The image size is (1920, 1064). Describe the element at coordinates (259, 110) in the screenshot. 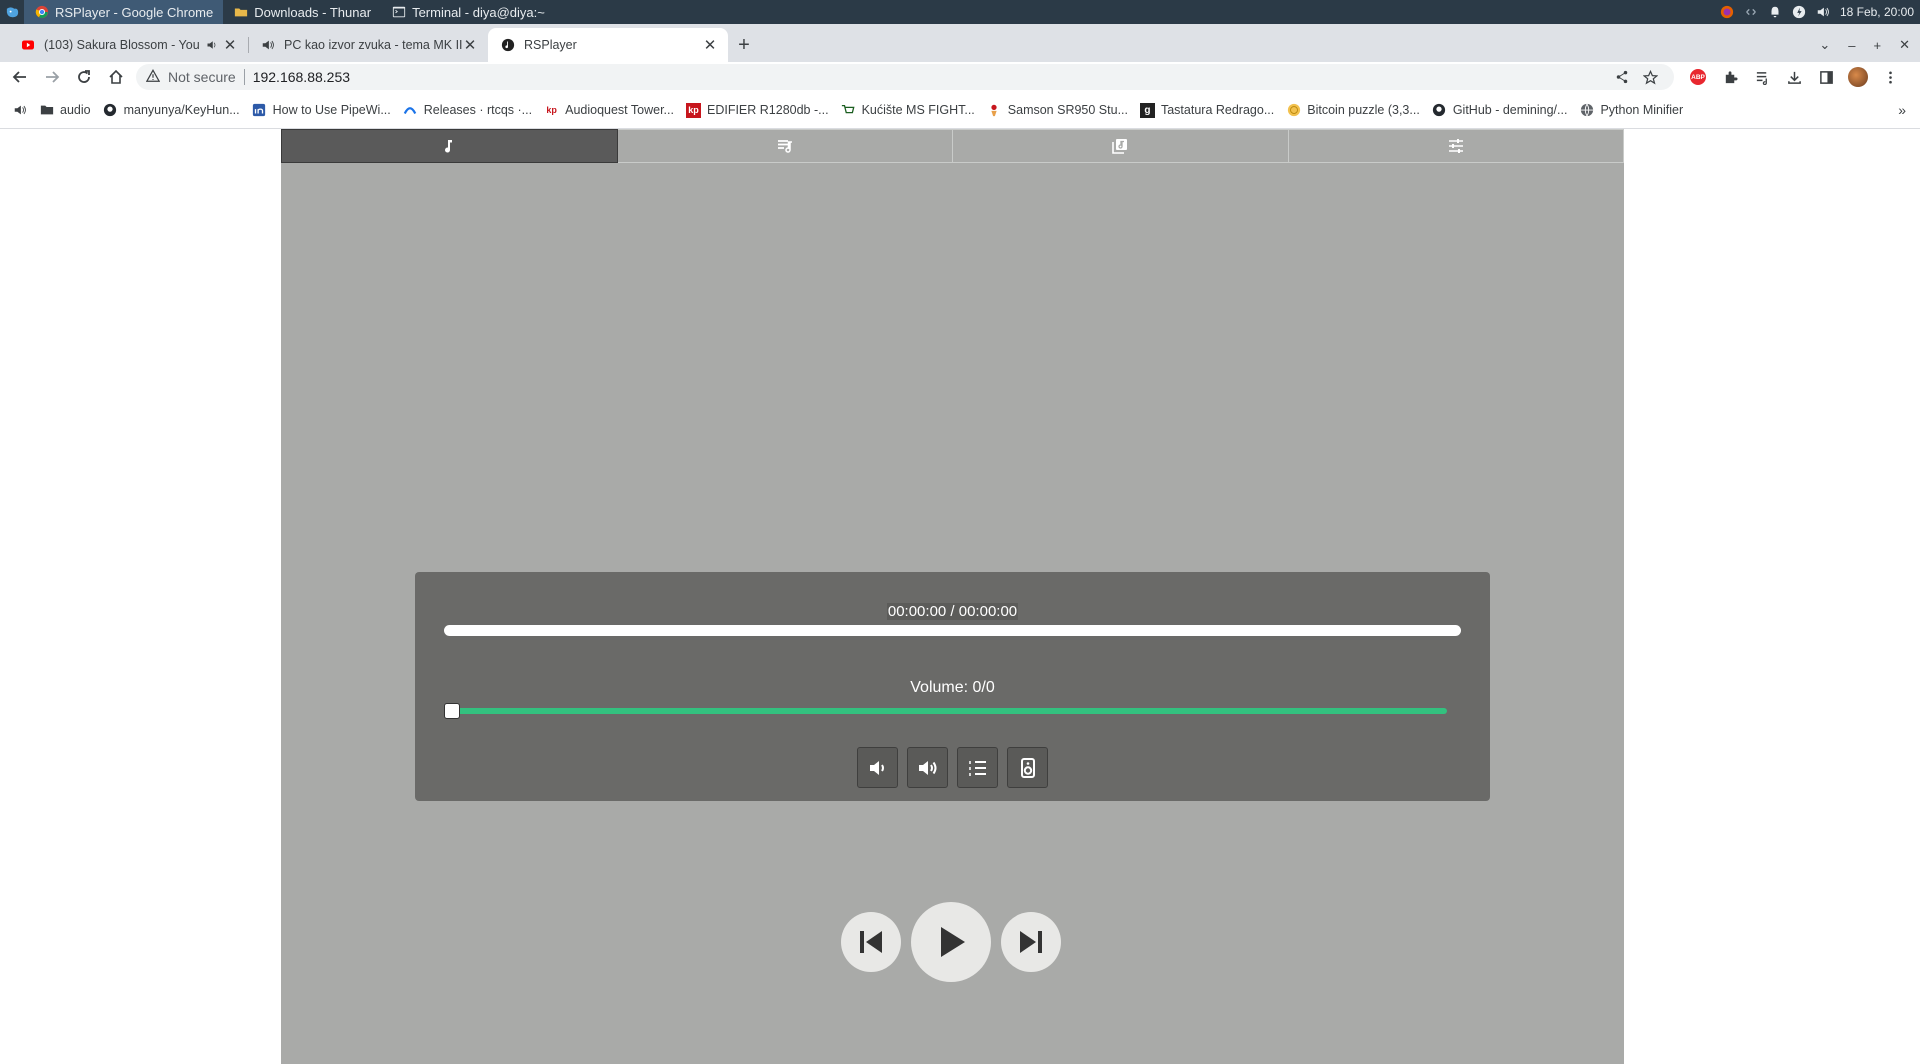

I see `linkedin-icon` at that location.